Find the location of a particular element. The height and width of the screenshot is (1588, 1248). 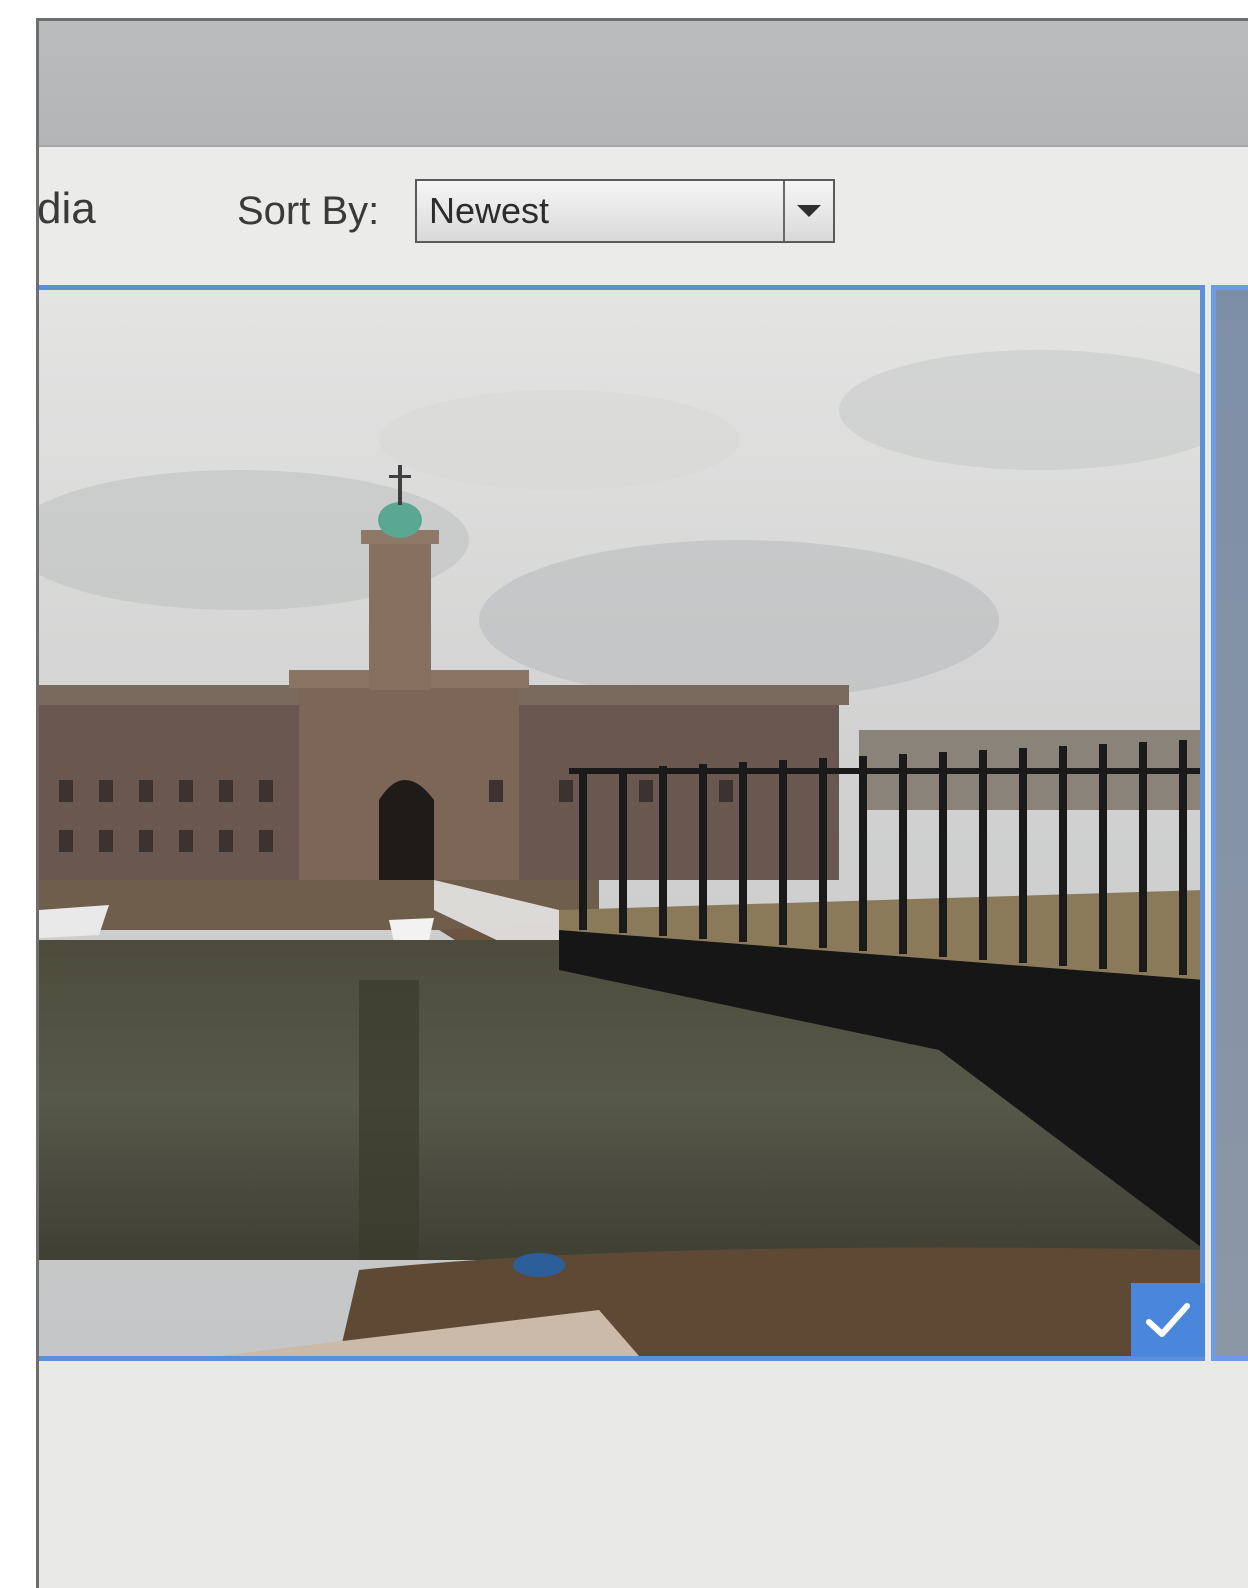

media-thumbnail-next is located at coordinates (1229, 823).